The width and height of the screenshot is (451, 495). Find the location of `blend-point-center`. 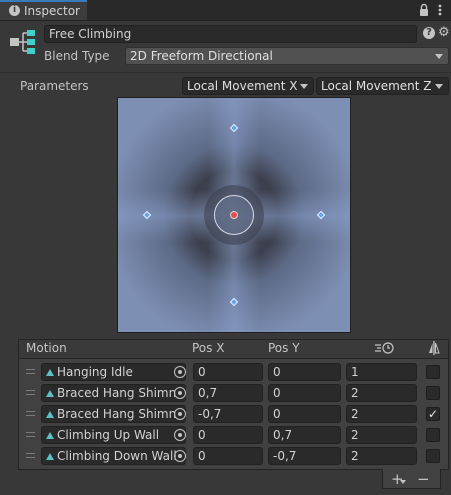

blend-point-center is located at coordinates (234, 215).